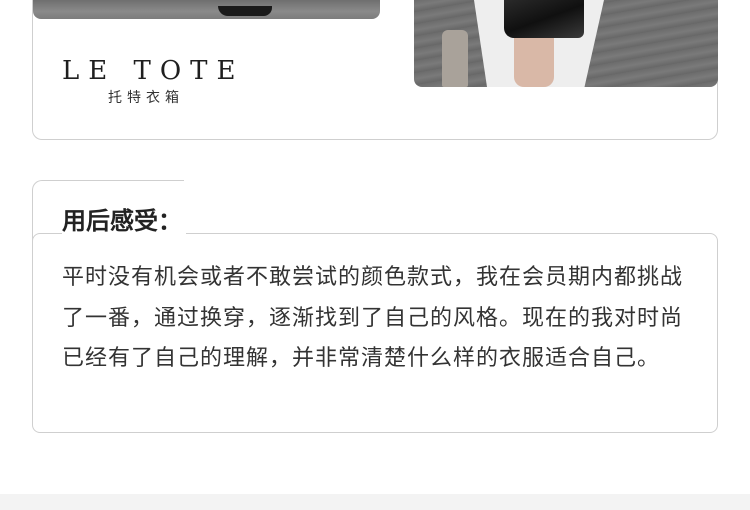  I want to click on leather-skirt-graphic, so click(544, 19).